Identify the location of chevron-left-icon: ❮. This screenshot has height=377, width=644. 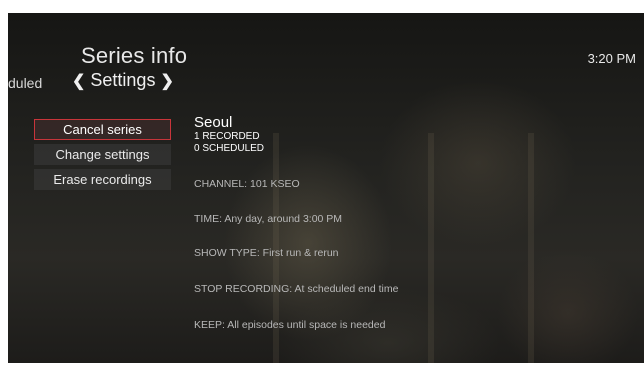
(78, 81).